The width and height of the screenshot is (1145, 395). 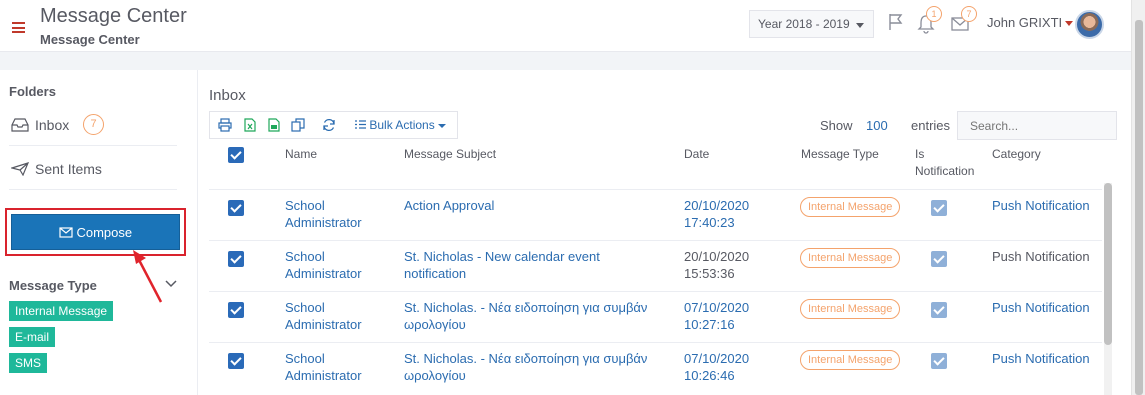 What do you see at coordinates (113, 16) in the screenshot?
I see `page-title: Message Center` at bounding box center [113, 16].